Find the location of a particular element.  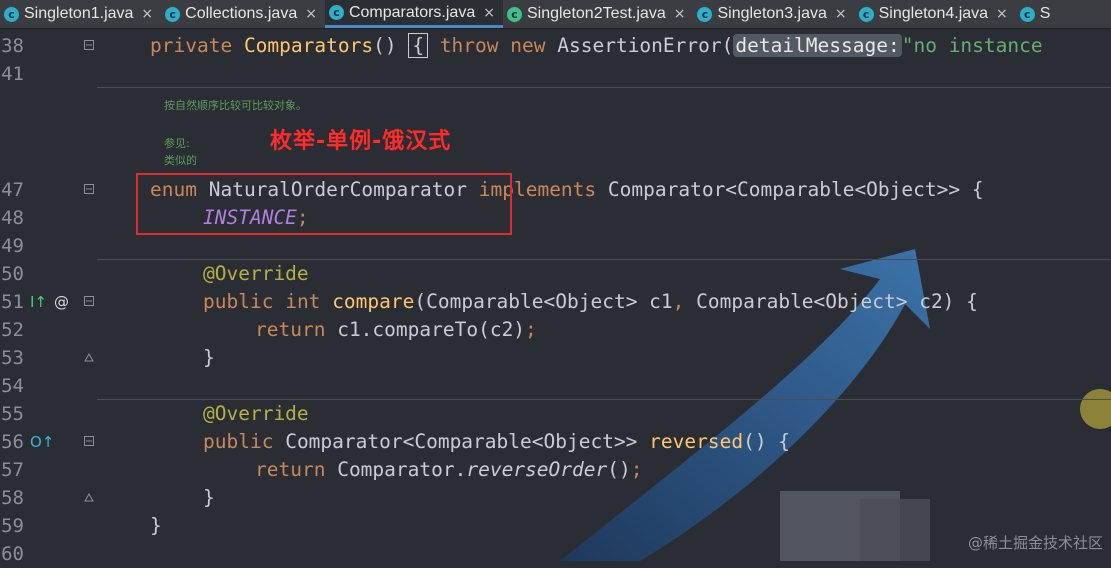

parens: () is located at coordinates (619, 469).